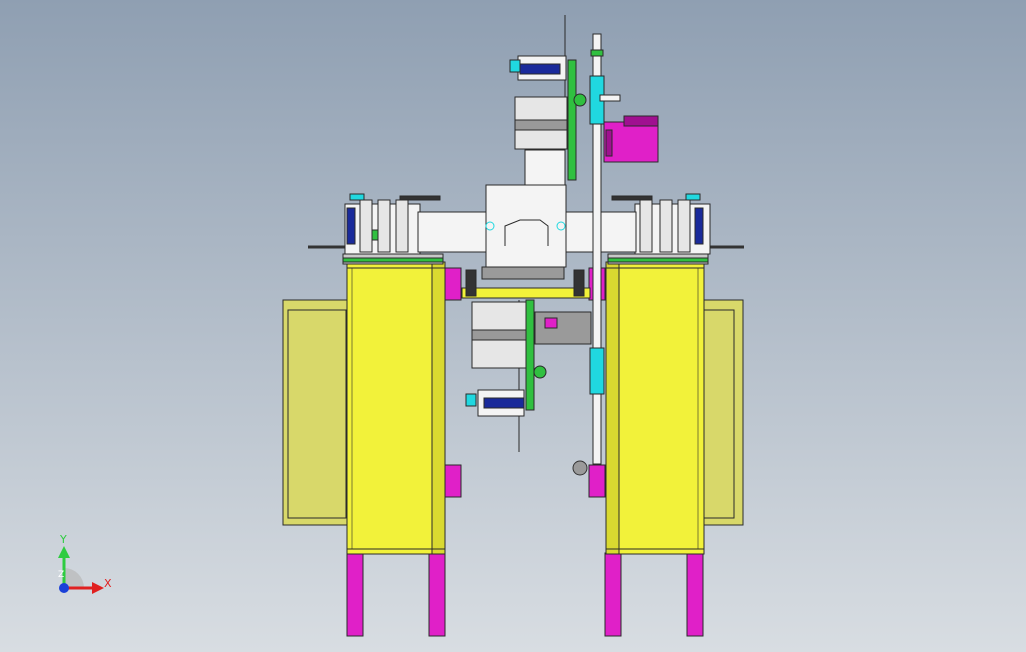  What do you see at coordinates (63, 539) in the screenshot?
I see `y-axis-label: Y` at bounding box center [63, 539].